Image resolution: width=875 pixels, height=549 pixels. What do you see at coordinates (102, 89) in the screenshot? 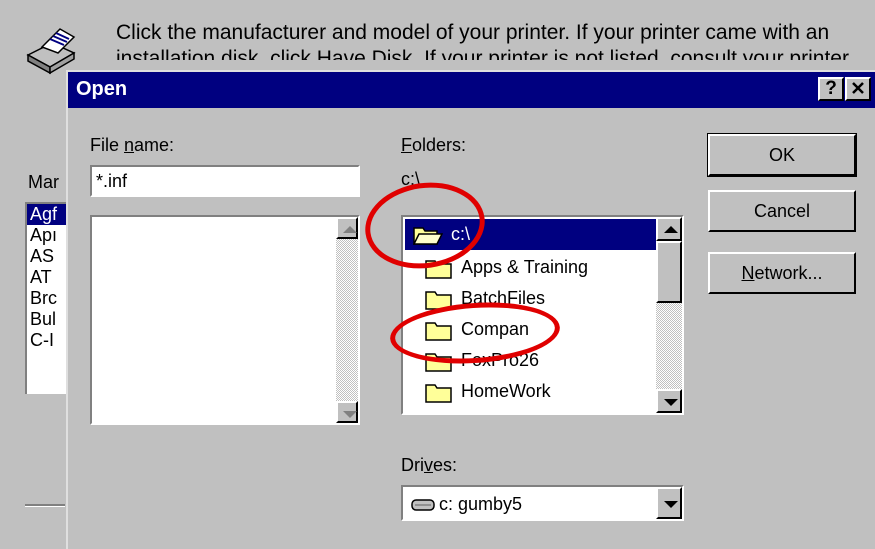
I see `dialog-title: Open` at bounding box center [102, 89].